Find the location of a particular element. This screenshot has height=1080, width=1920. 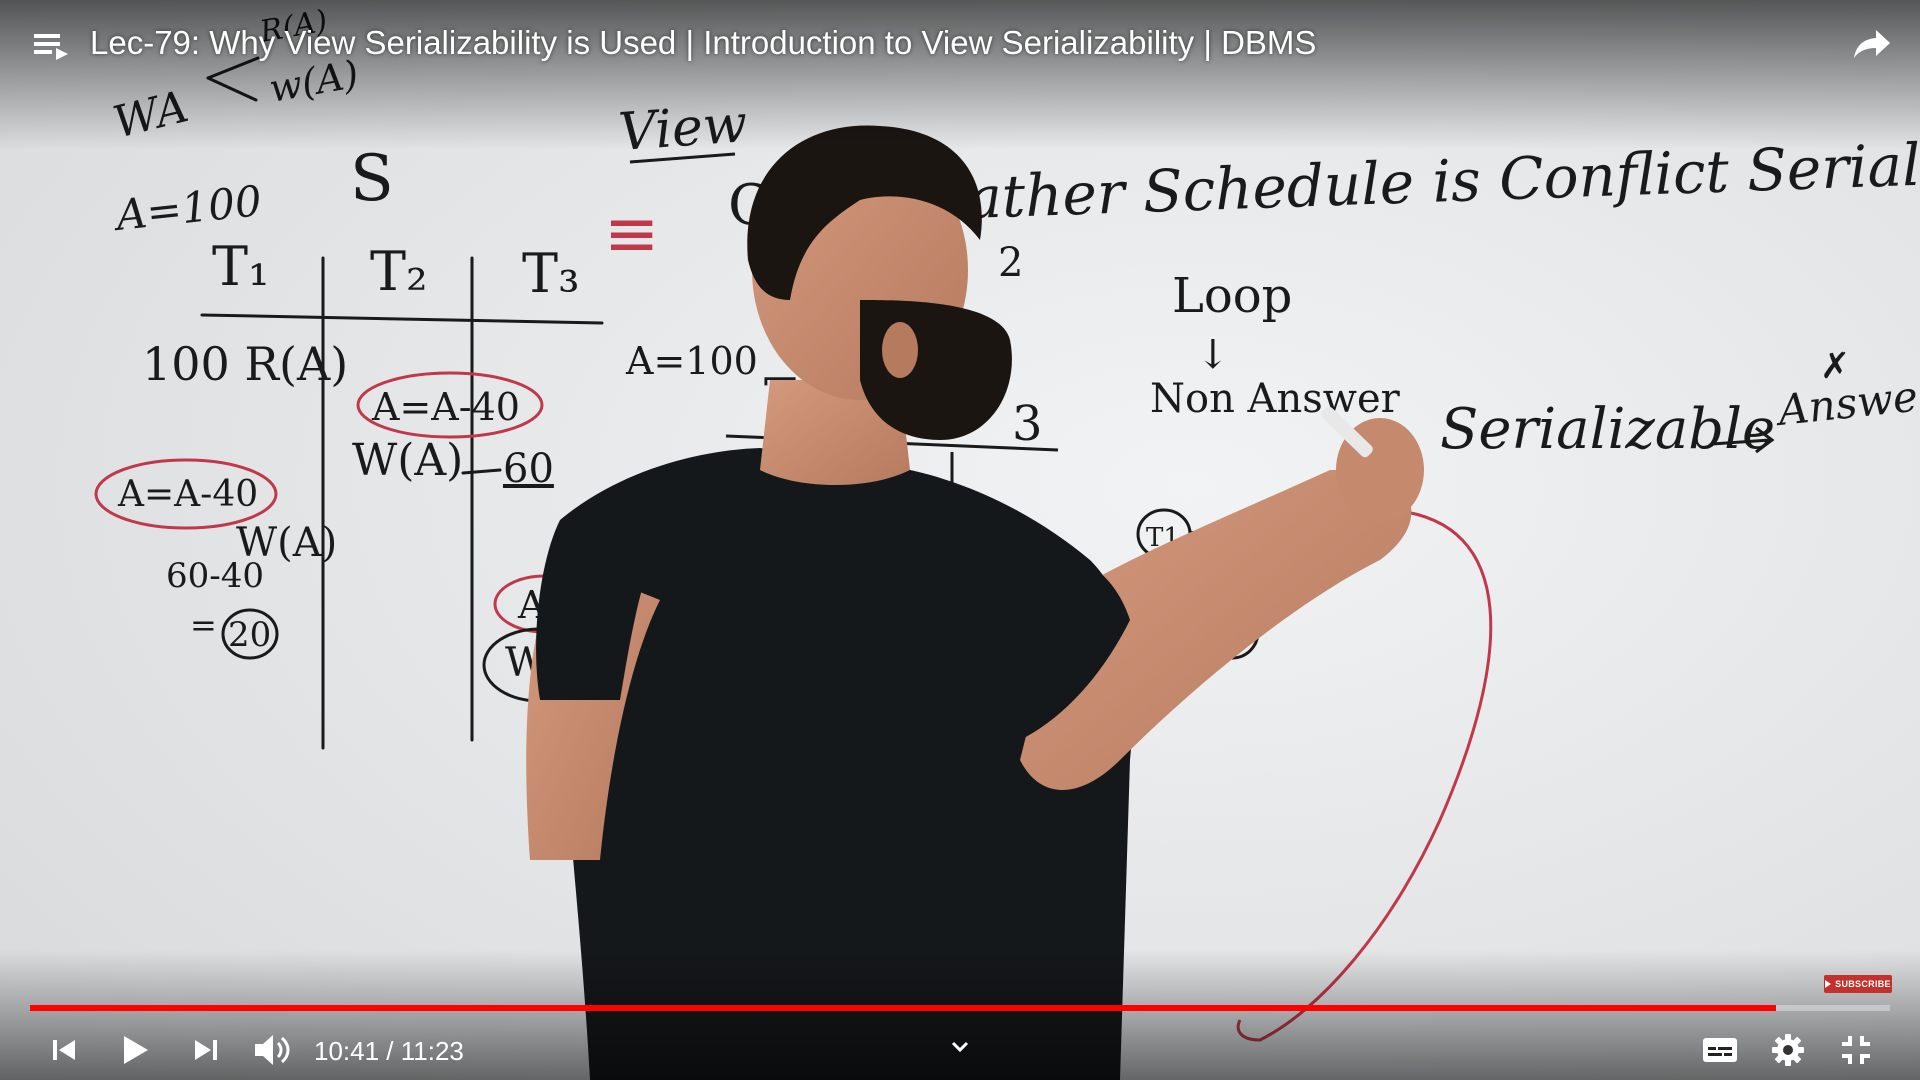

column-t3: T₃ is located at coordinates (551, 273).